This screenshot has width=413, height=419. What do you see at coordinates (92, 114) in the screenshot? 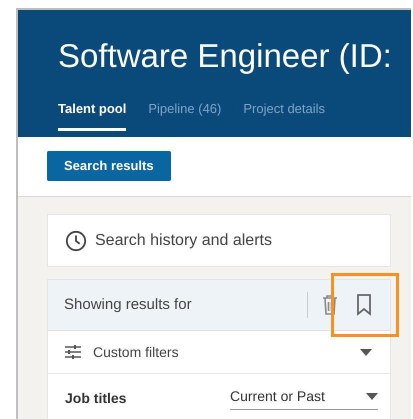
I see `tab: Talent pool` at bounding box center [92, 114].